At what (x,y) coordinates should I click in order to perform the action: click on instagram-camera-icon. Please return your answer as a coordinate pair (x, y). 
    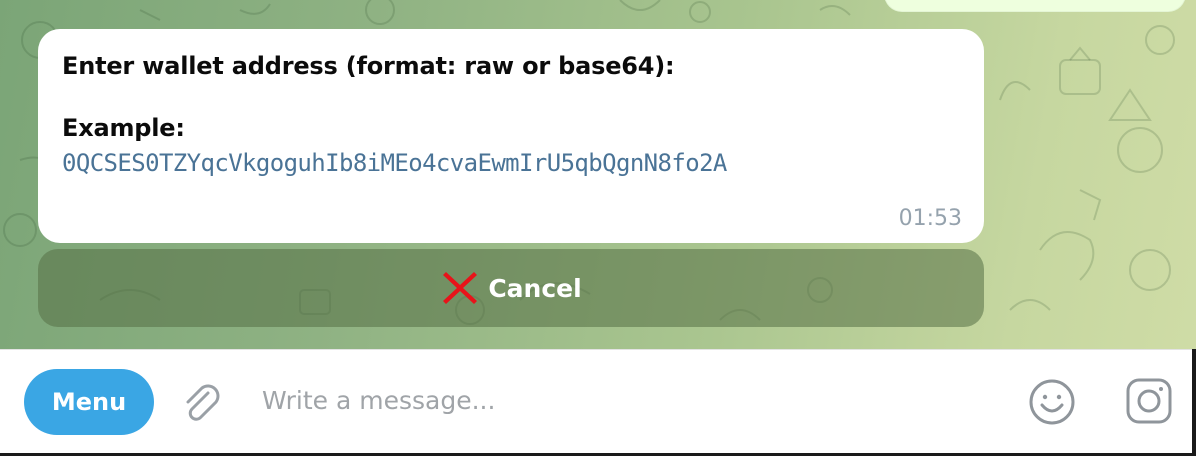
    Looking at the image, I should click on (1149, 401).